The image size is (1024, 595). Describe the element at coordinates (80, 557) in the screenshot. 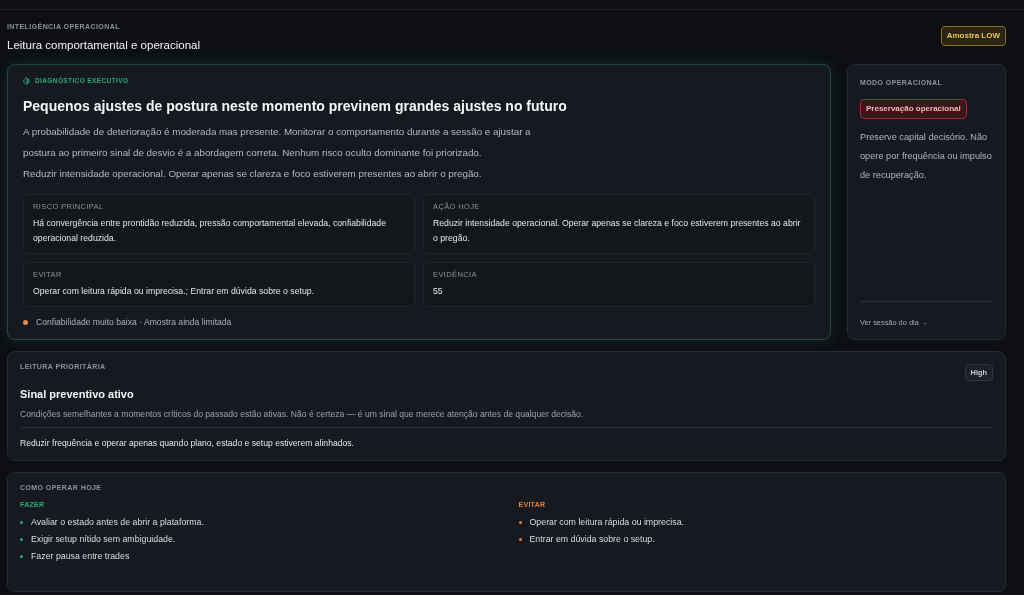

I see `list-item: Fazer pausa entre trades` at that location.